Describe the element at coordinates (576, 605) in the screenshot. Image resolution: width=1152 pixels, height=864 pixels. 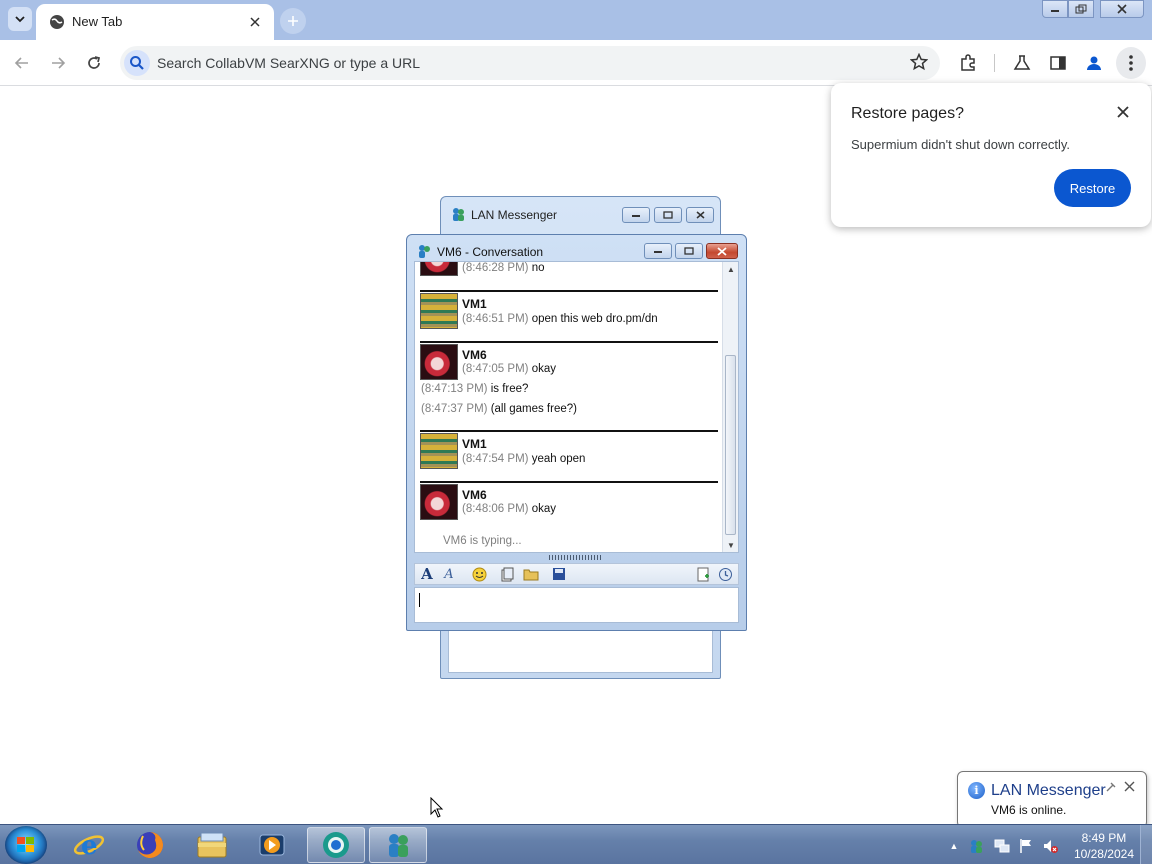
I see `message-input` at that location.